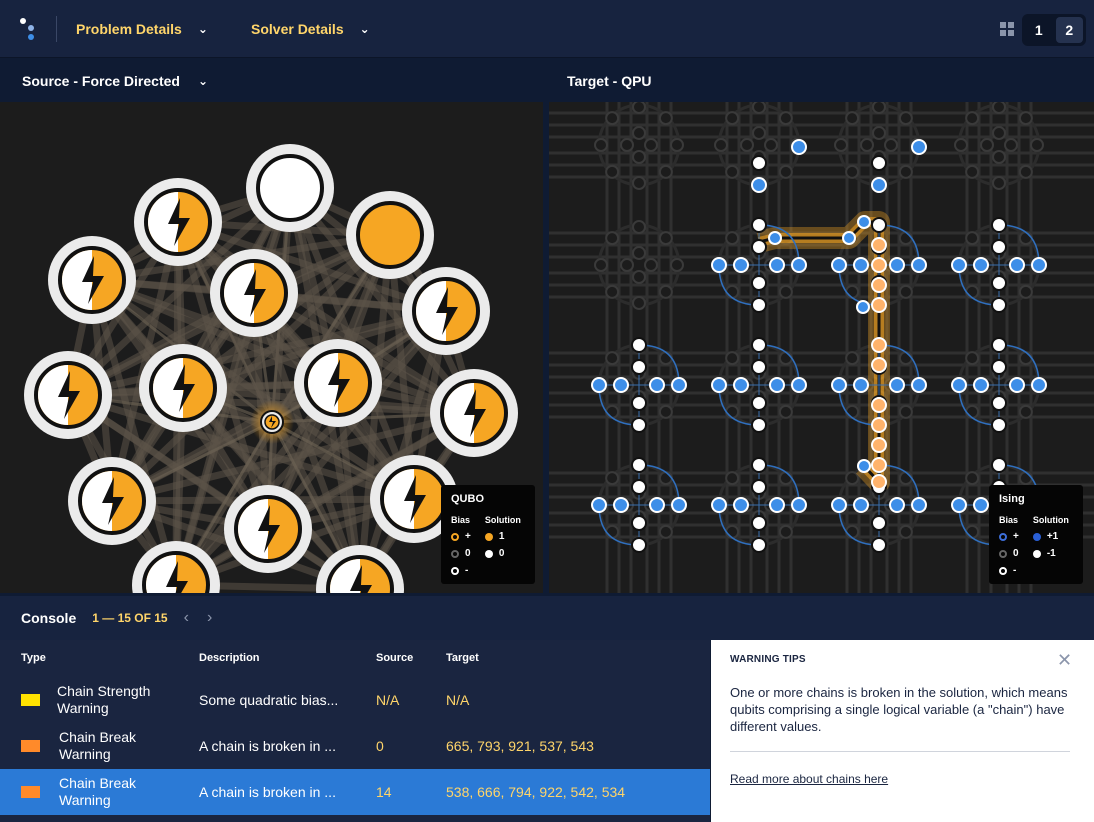  I want to click on logo-icon, so click(30, 29).